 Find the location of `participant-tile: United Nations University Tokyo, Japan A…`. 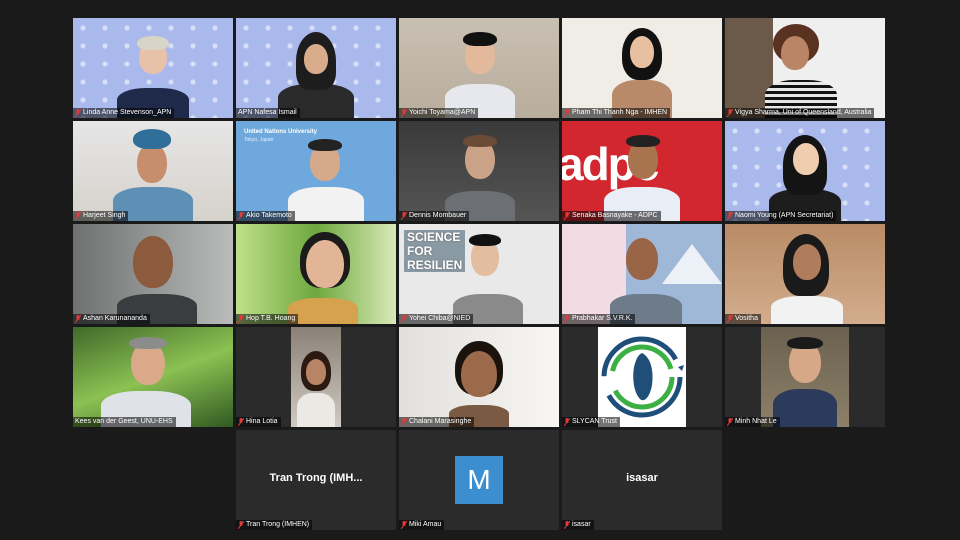

participant-tile: United Nations University Tokyo, Japan A… is located at coordinates (316, 171).